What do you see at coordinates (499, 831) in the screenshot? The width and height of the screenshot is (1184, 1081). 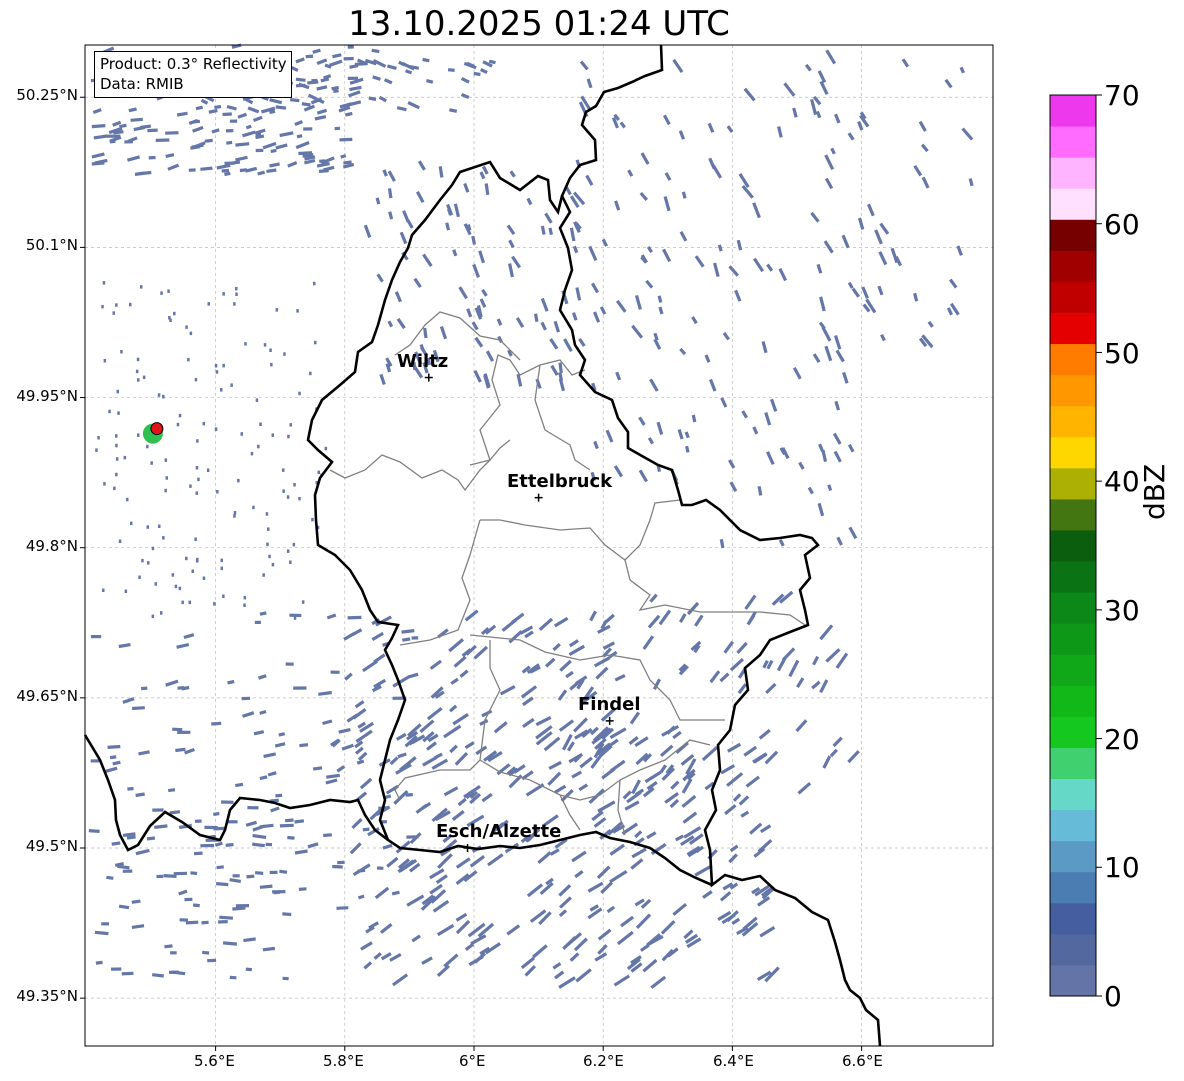 I see `city-label-esch: Esch/Alzette` at bounding box center [499, 831].